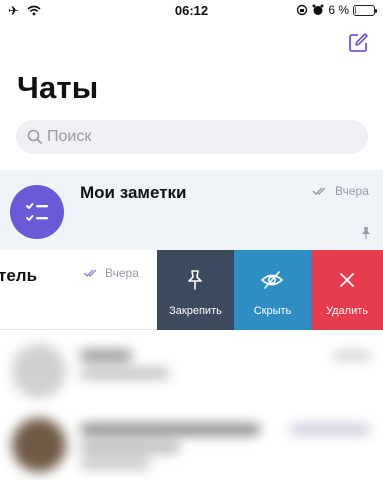 This screenshot has height=480, width=383. What do you see at coordinates (19, 275) in the screenshot?
I see `chat-name: тель` at bounding box center [19, 275].